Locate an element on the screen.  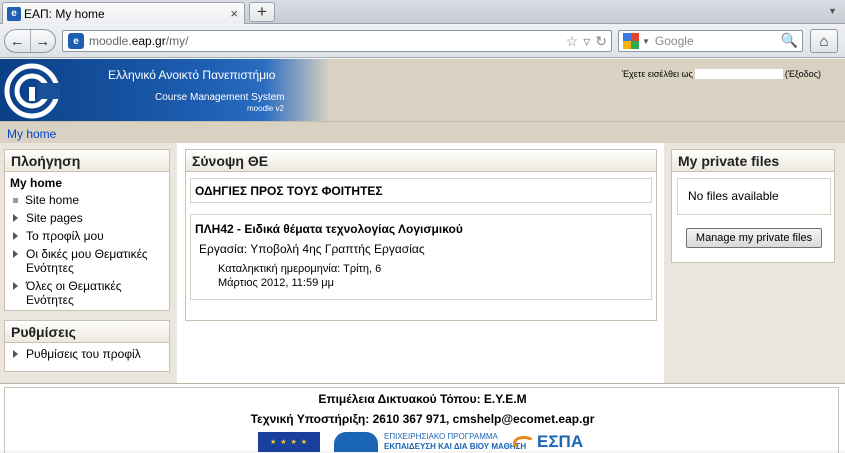
site-favicon-icon: e is located at coordinates (14, 13).